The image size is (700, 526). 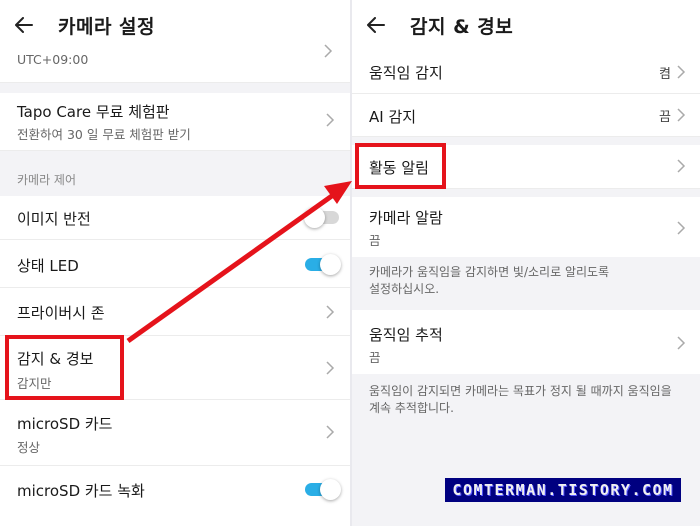 What do you see at coordinates (175, 433) in the screenshot?
I see `microsd-row: microSD 카드 정상` at bounding box center [175, 433].